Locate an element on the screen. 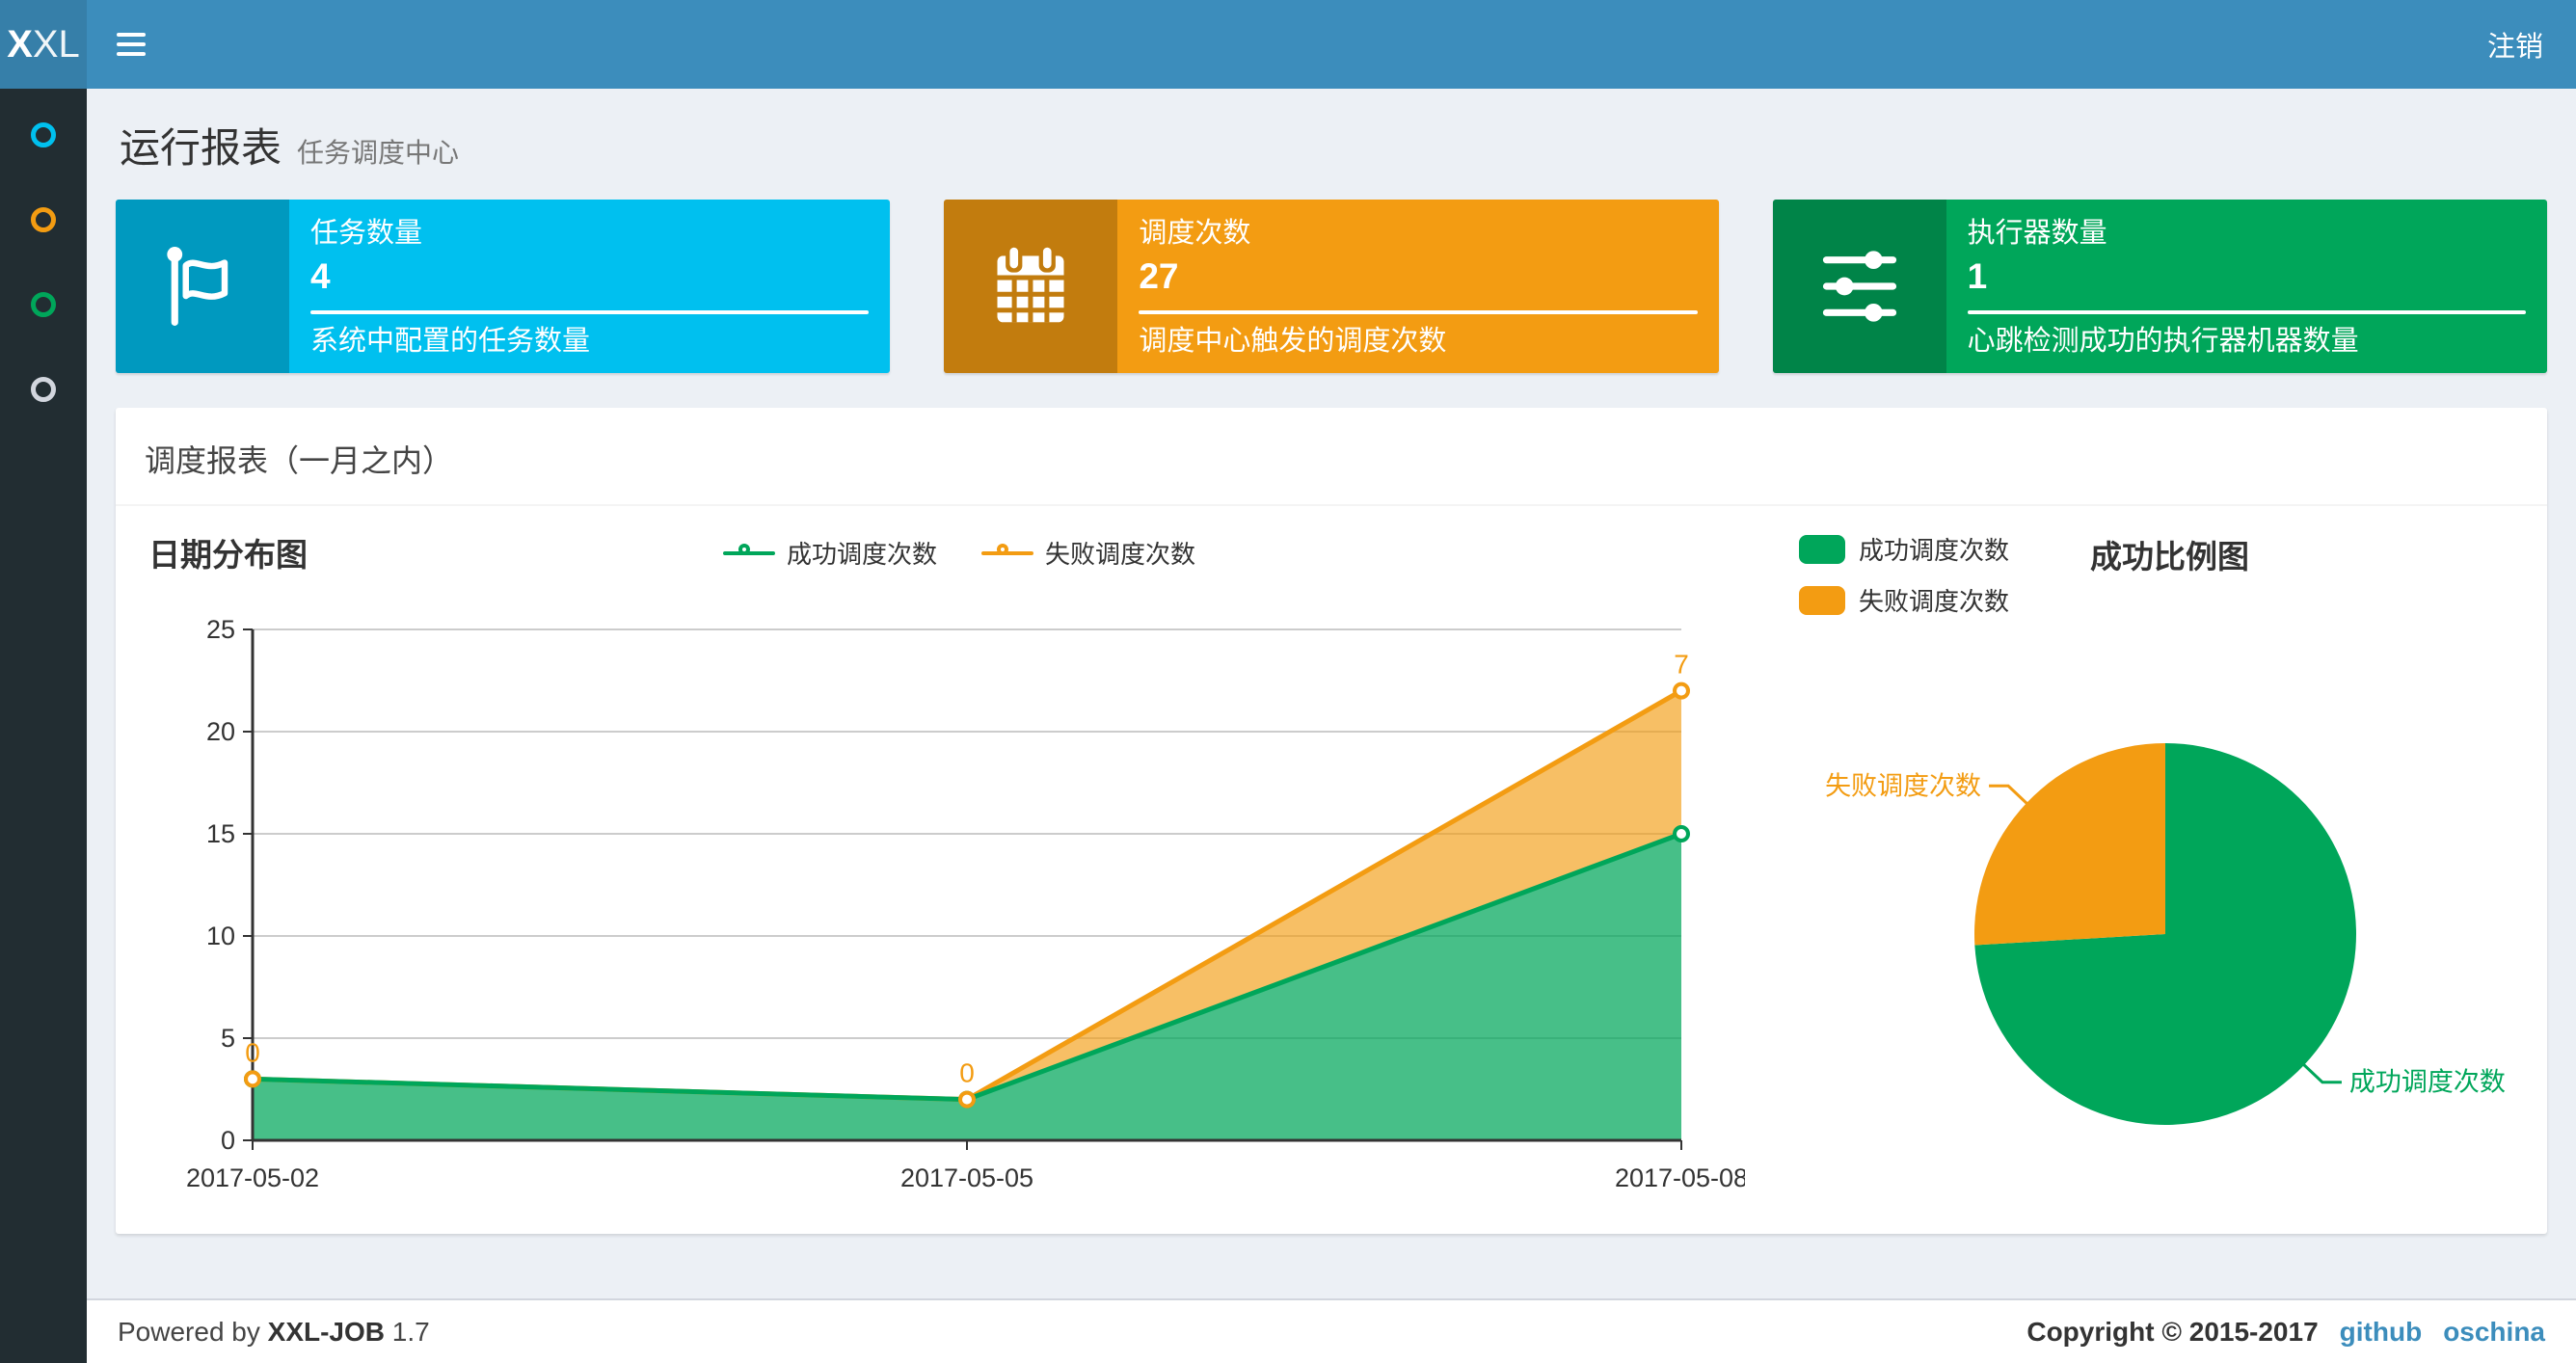 This screenshot has height=1363, width=2576. pie-chart-title: 成功比例图 is located at coordinates (2170, 557).